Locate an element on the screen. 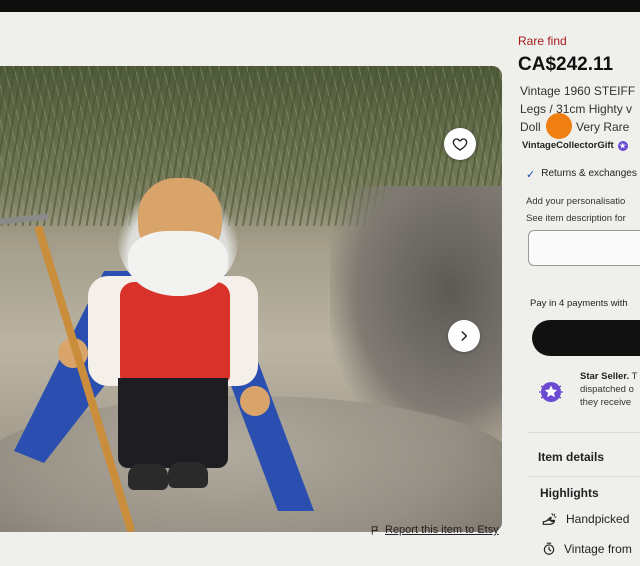  item-details-toggle: Item details is located at coordinates (571, 457).